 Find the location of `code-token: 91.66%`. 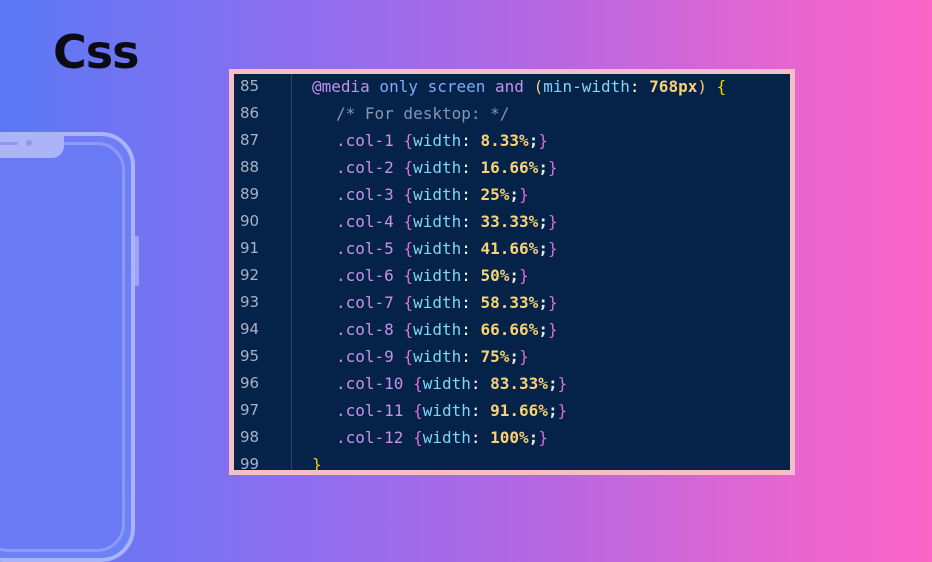

code-token: 91.66% is located at coordinates (519, 410).